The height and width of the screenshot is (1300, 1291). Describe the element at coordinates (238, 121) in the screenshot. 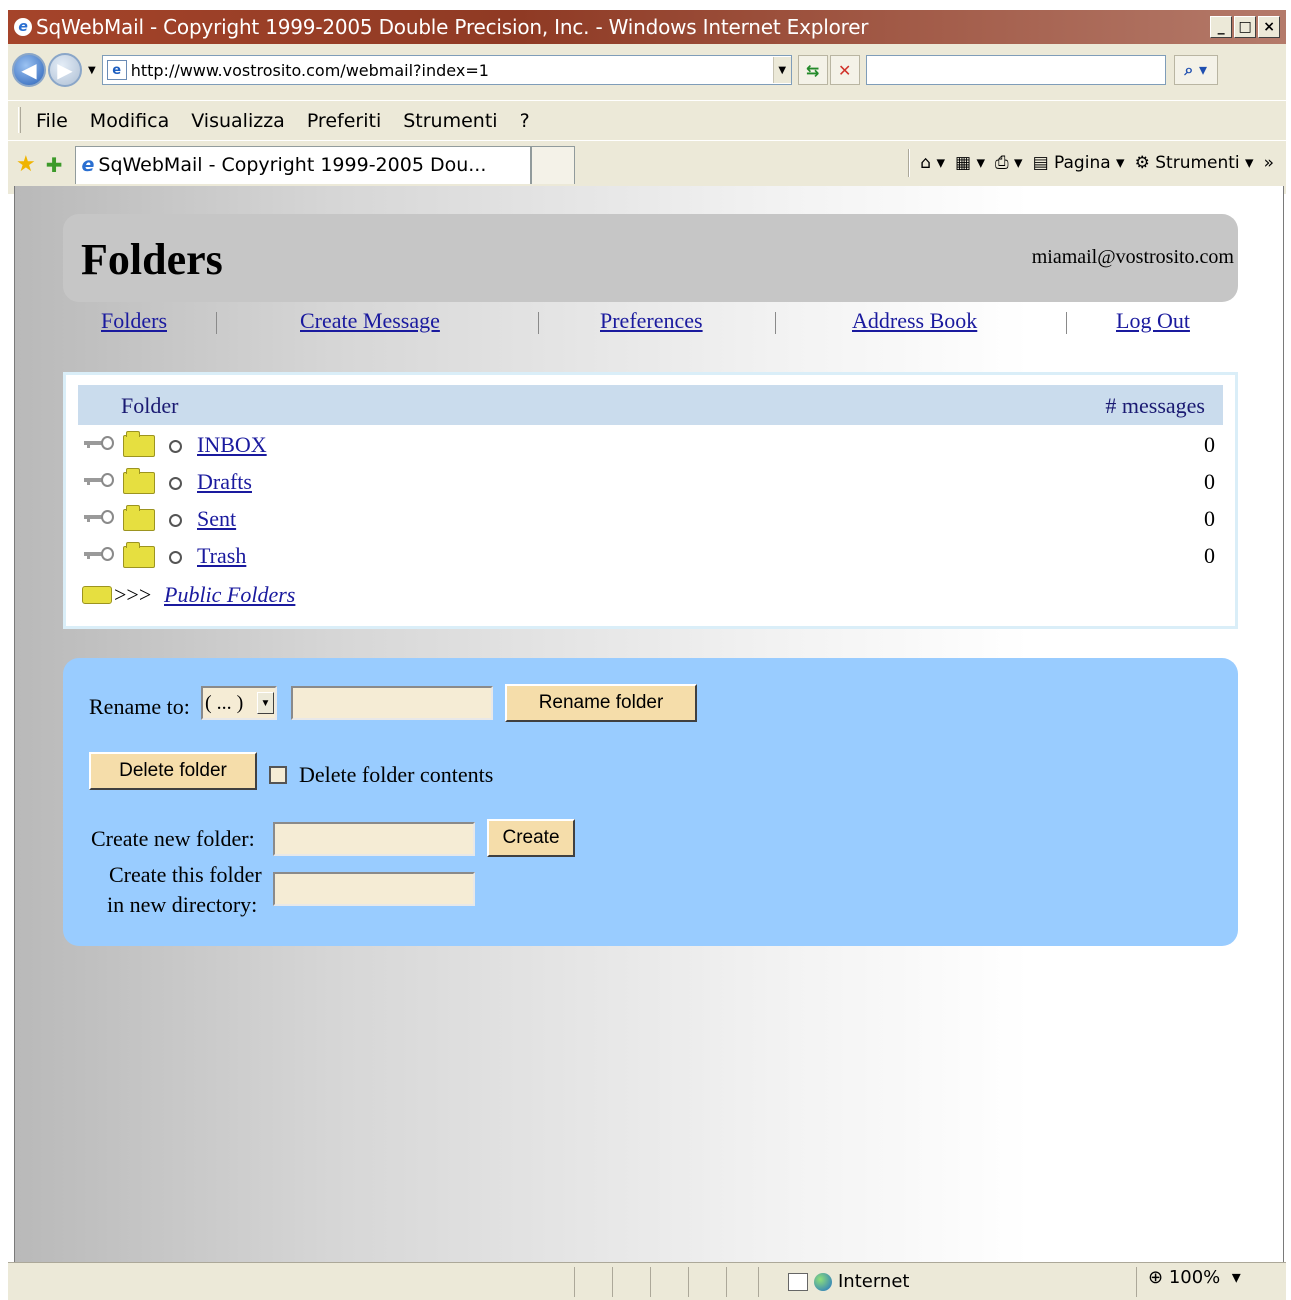

I see `menu-item-visualizza: Visualizza` at that location.